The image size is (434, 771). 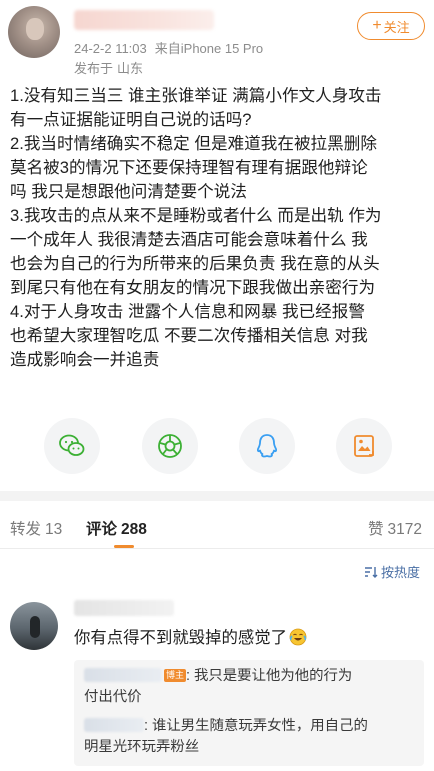 What do you see at coordinates (110, 48) in the screenshot?
I see `post-date: 24-2-2 11:03` at bounding box center [110, 48].